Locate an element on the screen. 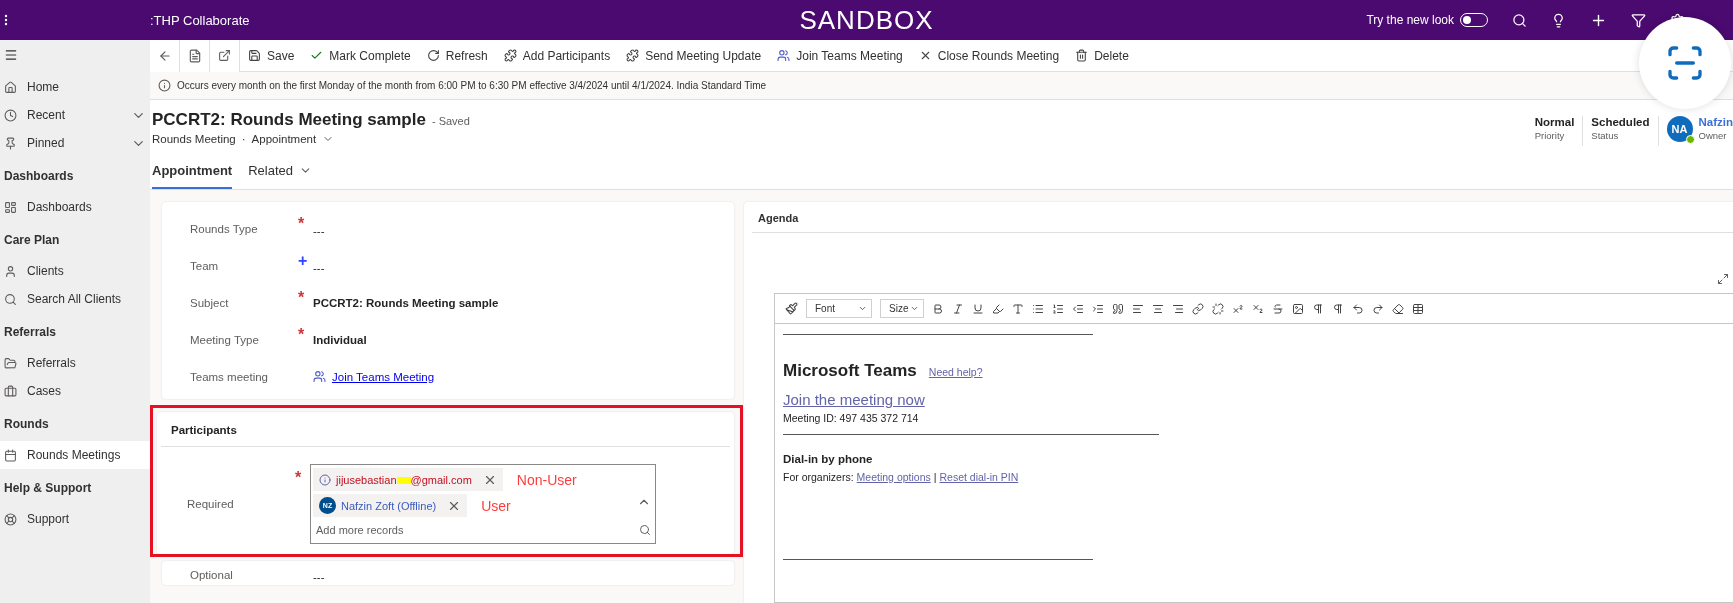 The height and width of the screenshot is (603, 1733). form-selector: Appointment is located at coordinates (284, 139).